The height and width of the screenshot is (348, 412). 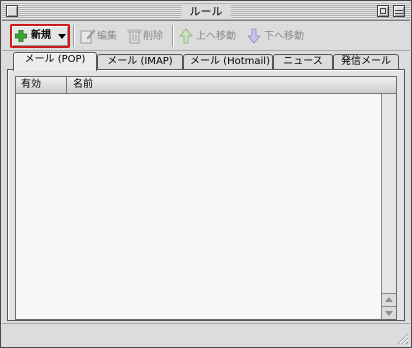 What do you see at coordinates (216, 36) in the screenshot?
I see `move-up-label: 上へ移動` at bounding box center [216, 36].